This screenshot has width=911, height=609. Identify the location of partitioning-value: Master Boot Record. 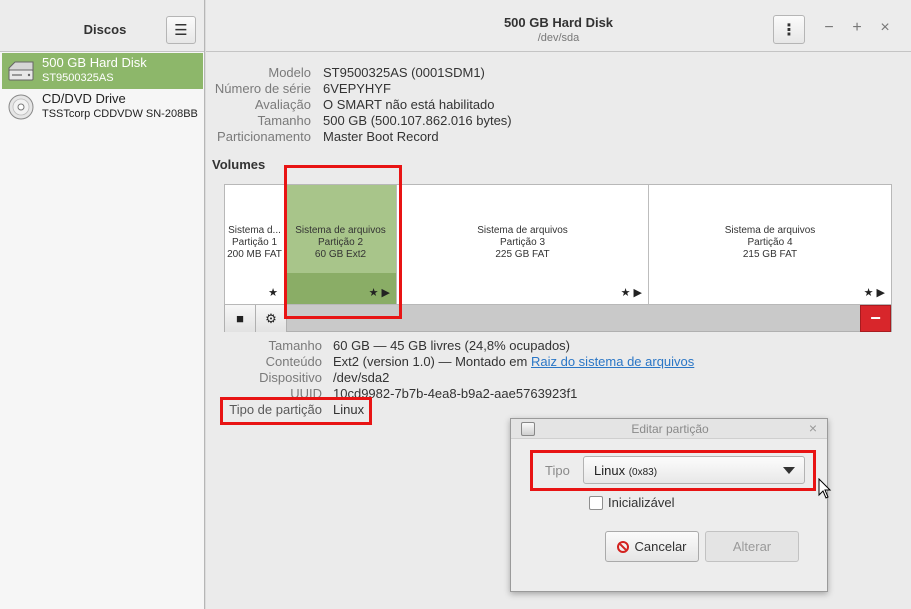
(381, 136).